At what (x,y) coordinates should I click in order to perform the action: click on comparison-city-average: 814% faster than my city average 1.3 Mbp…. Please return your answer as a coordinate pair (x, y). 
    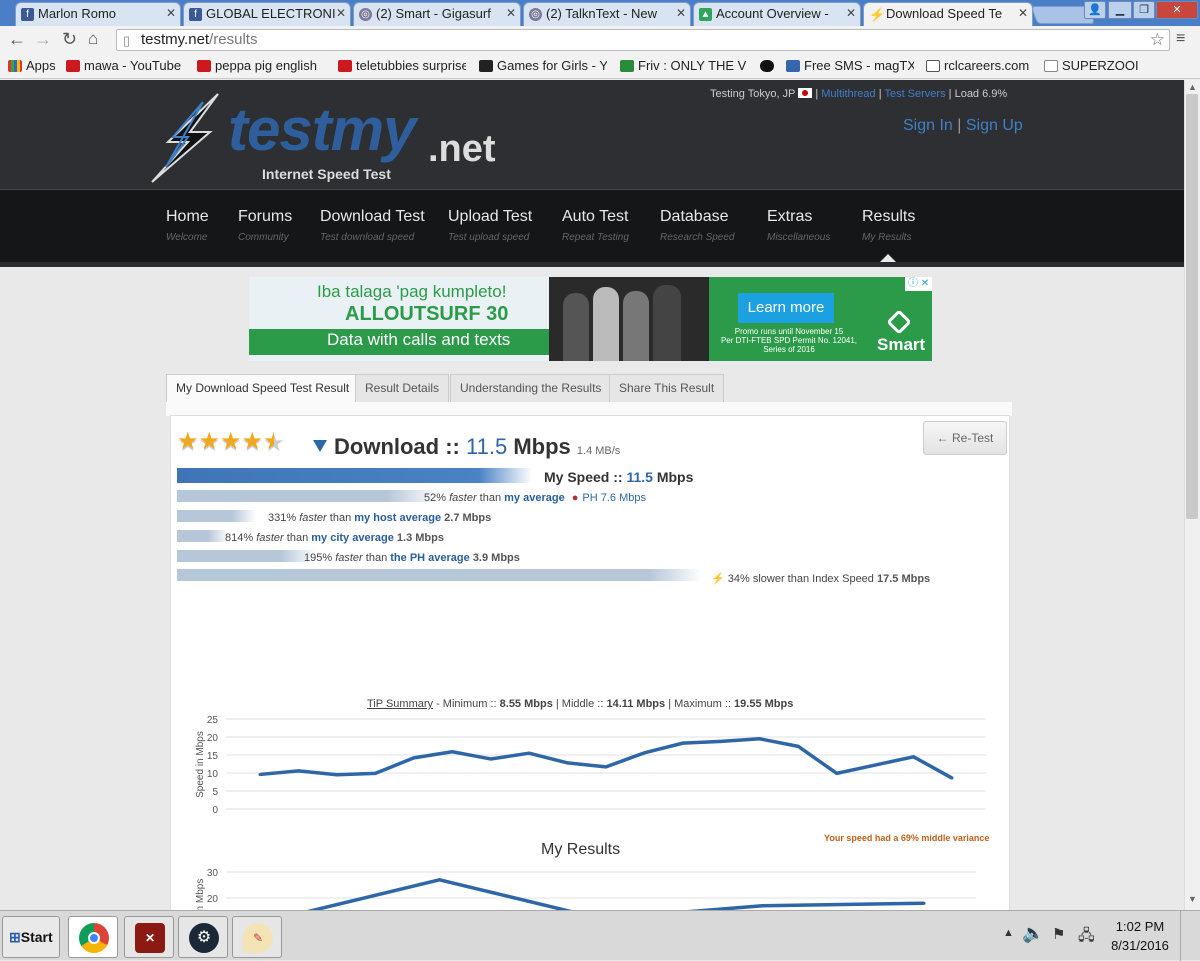
    Looking at the image, I should click on (334, 538).